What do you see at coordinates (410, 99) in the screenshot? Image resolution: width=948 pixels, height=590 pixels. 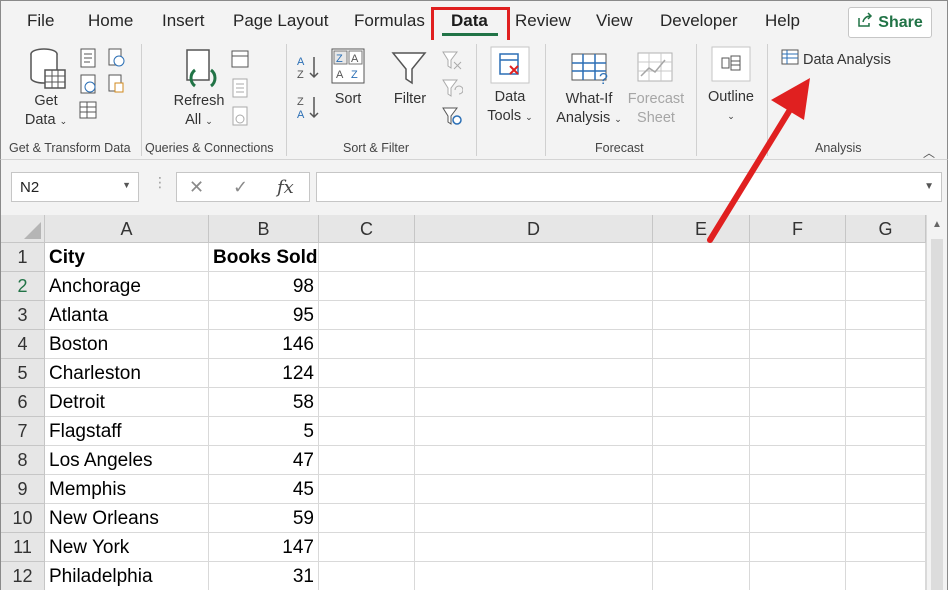 I see `filter-button: Filter` at bounding box center [410, 99].